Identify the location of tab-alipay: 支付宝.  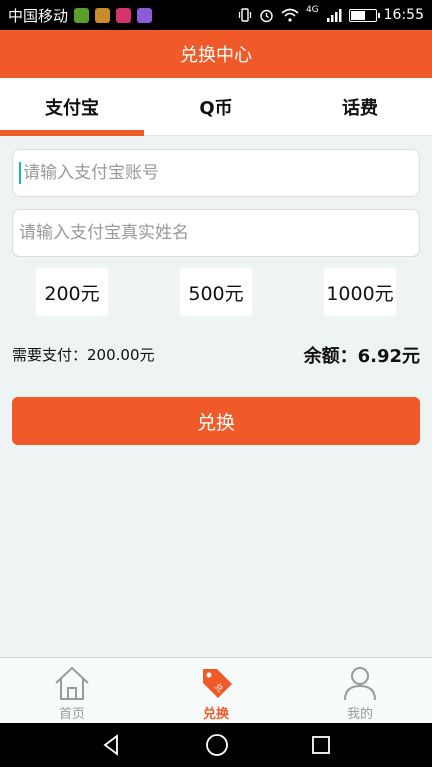
(72, 107).